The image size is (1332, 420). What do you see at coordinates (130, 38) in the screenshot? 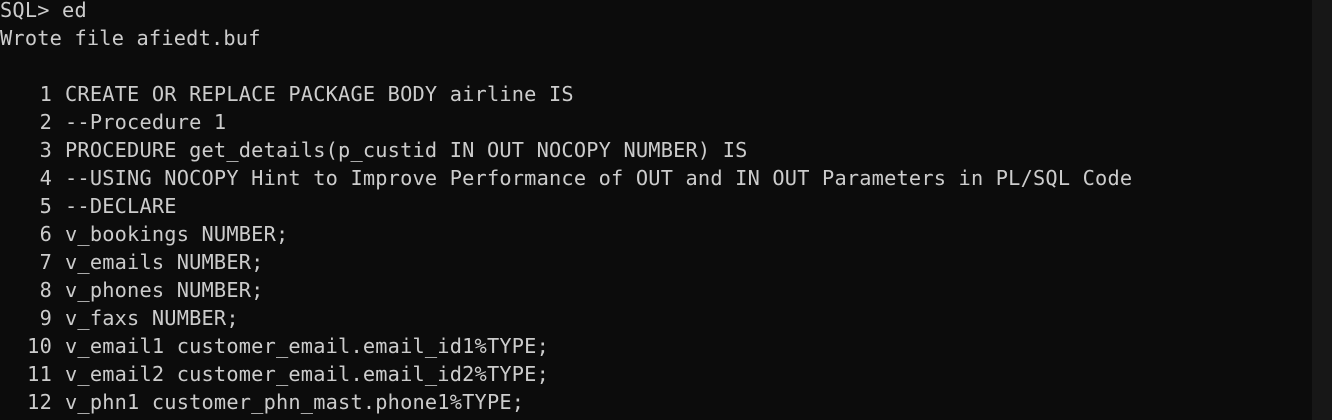
I see `status-message: Wrote file afiedt.buf` at bounding box center [130, 38].